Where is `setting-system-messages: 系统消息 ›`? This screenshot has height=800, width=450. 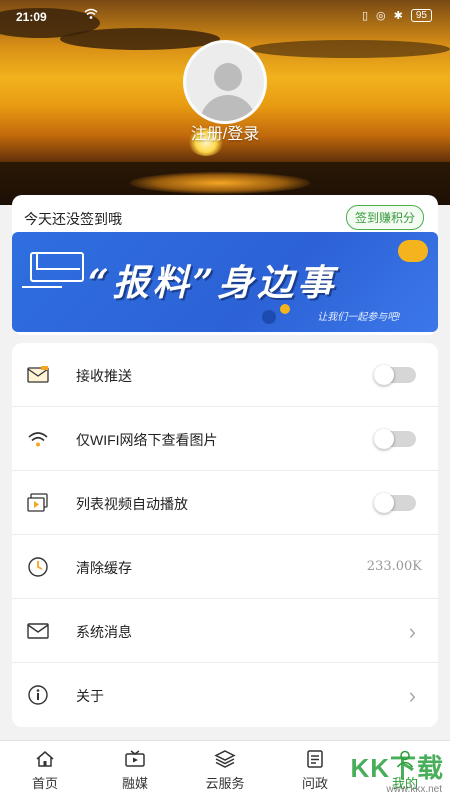 setting-system-messages: 系统消息 › is located at coordinates (225, 631).